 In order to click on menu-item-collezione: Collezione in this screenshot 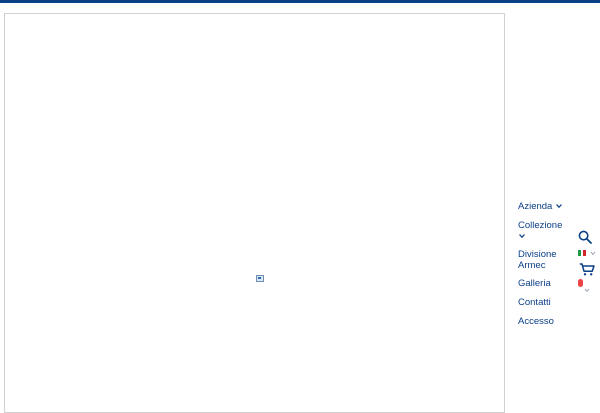, I will do `click(540, 231)`.